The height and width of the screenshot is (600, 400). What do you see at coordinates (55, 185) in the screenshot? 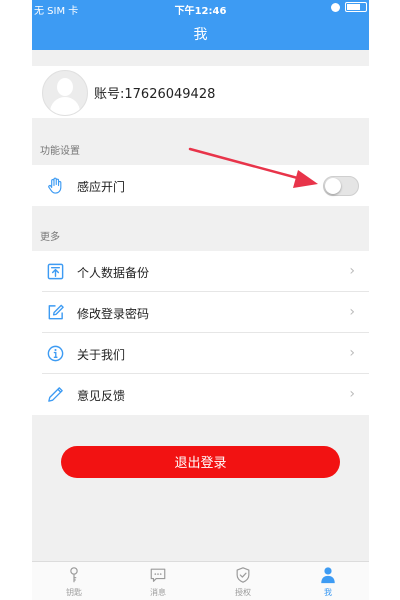
I see `hand-icon` at bounding box center [55, 185].